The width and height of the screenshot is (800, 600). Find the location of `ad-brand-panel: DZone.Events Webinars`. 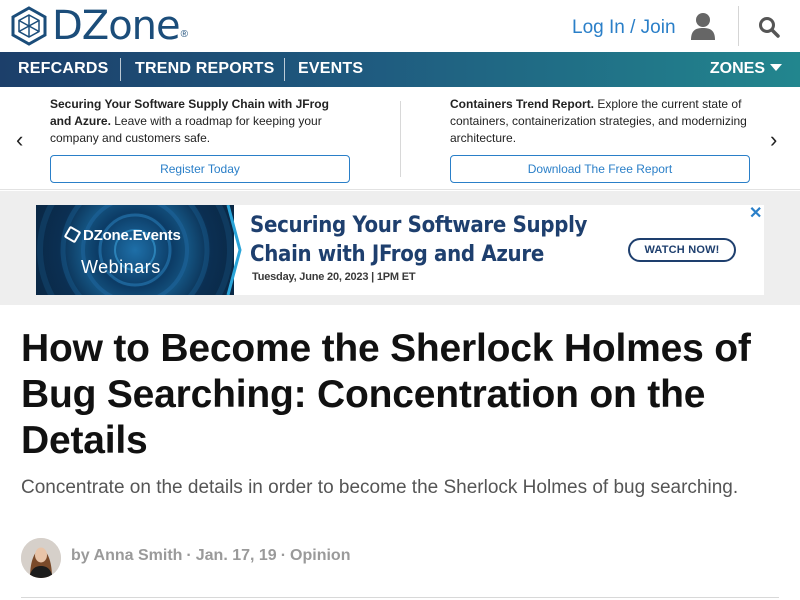

ad-brand-panel: DZone.Events Webinars is located at coordinates (135, 250).